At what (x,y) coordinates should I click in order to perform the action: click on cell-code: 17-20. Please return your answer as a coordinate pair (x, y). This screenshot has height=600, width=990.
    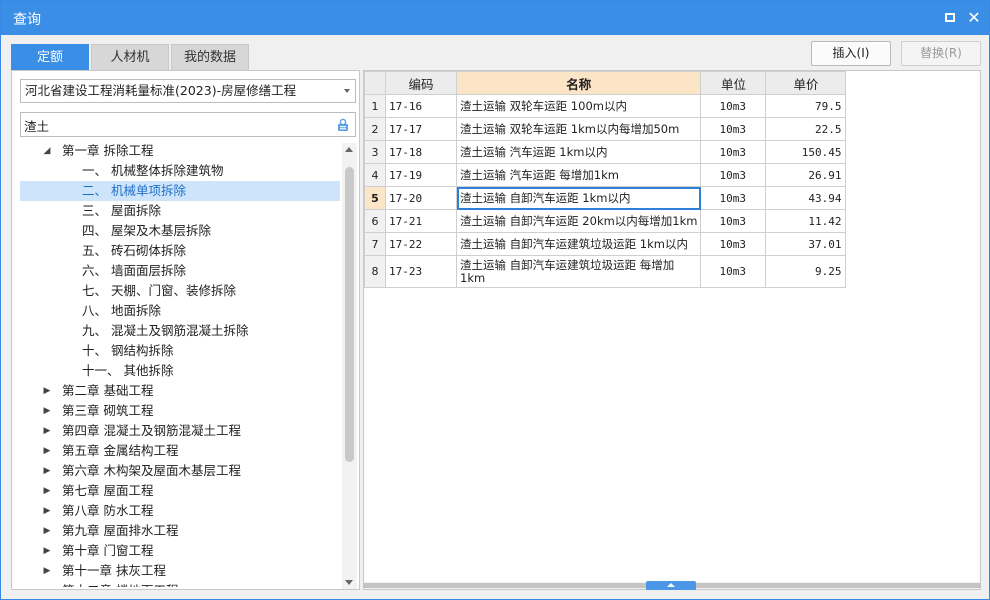
    Looking at the image, I should click on (421, 198).